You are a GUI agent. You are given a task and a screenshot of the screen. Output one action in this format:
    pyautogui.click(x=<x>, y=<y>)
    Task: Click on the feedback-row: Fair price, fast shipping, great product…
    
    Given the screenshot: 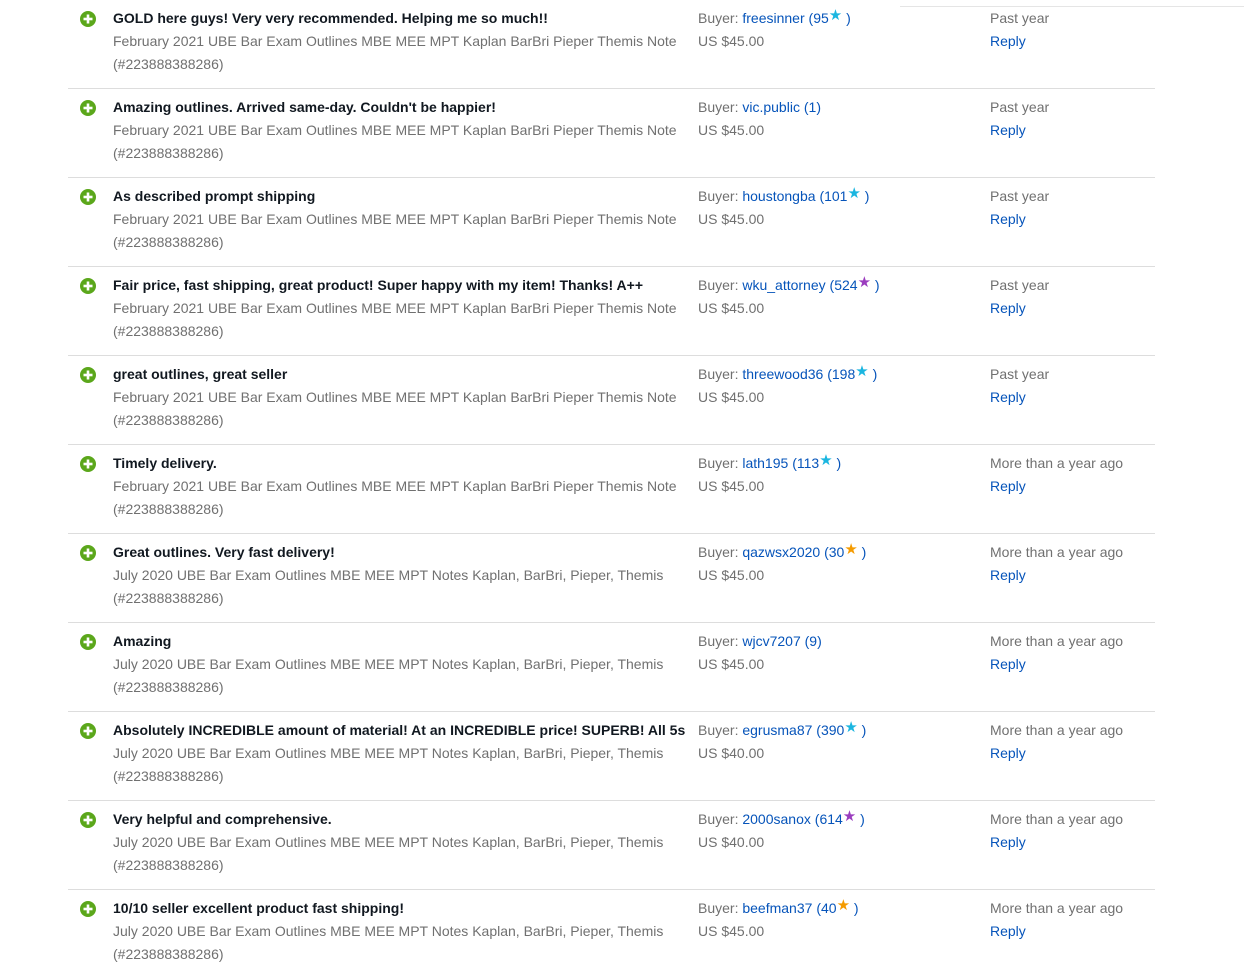 What is the action you would take?
    pyautogui.click(x=611, y=311)
    